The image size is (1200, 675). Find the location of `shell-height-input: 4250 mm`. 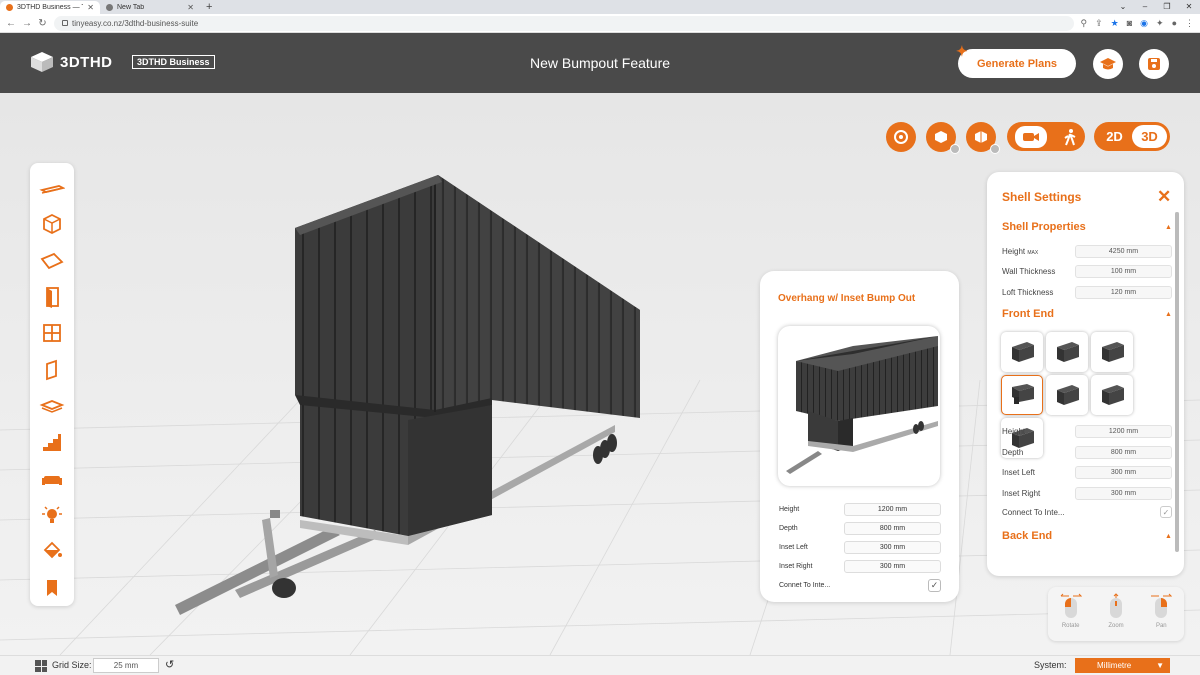

shell-height-input: 4250 mm is located at coordinates (1123, 251).